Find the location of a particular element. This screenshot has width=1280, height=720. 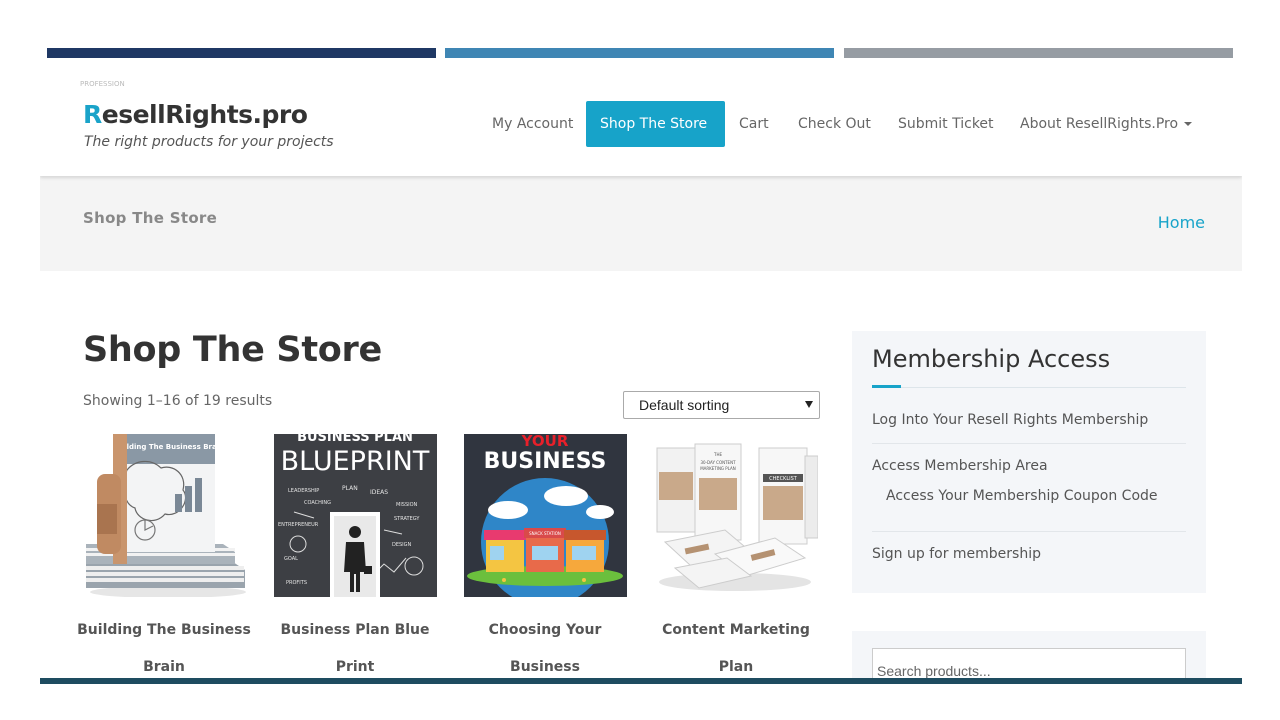

sorting-select: Default sorting is located at coordinates (721, 405).